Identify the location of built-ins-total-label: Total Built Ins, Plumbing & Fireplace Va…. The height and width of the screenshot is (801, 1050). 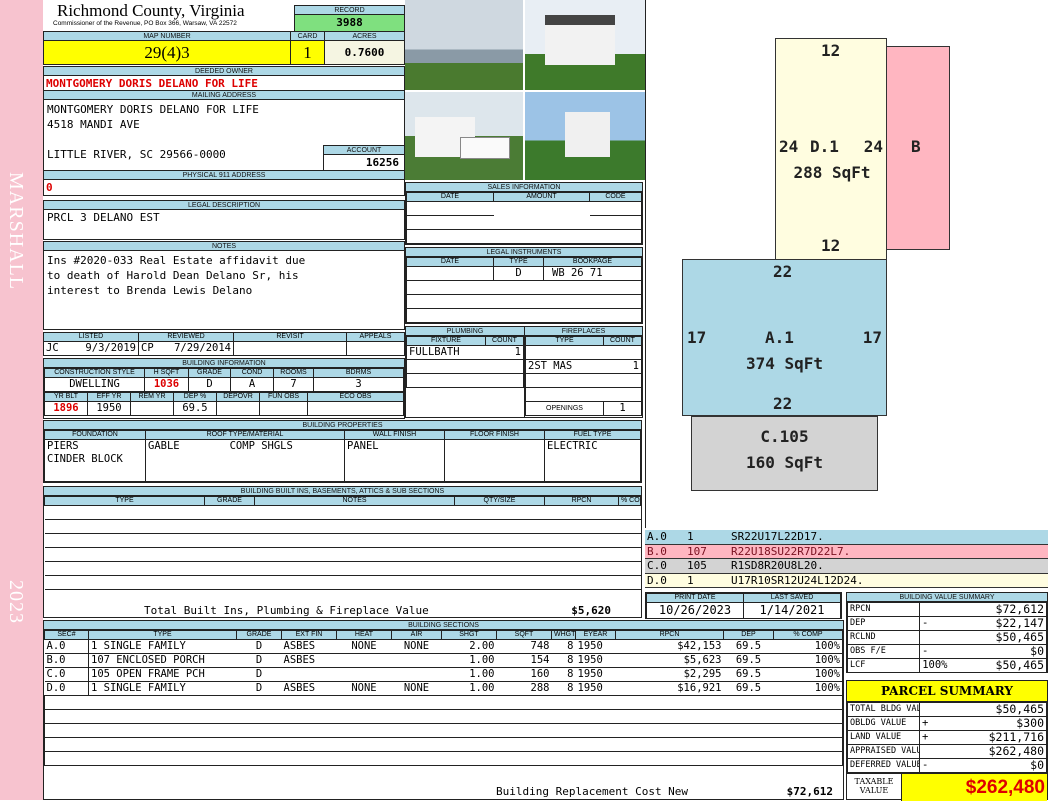
(286, 610).